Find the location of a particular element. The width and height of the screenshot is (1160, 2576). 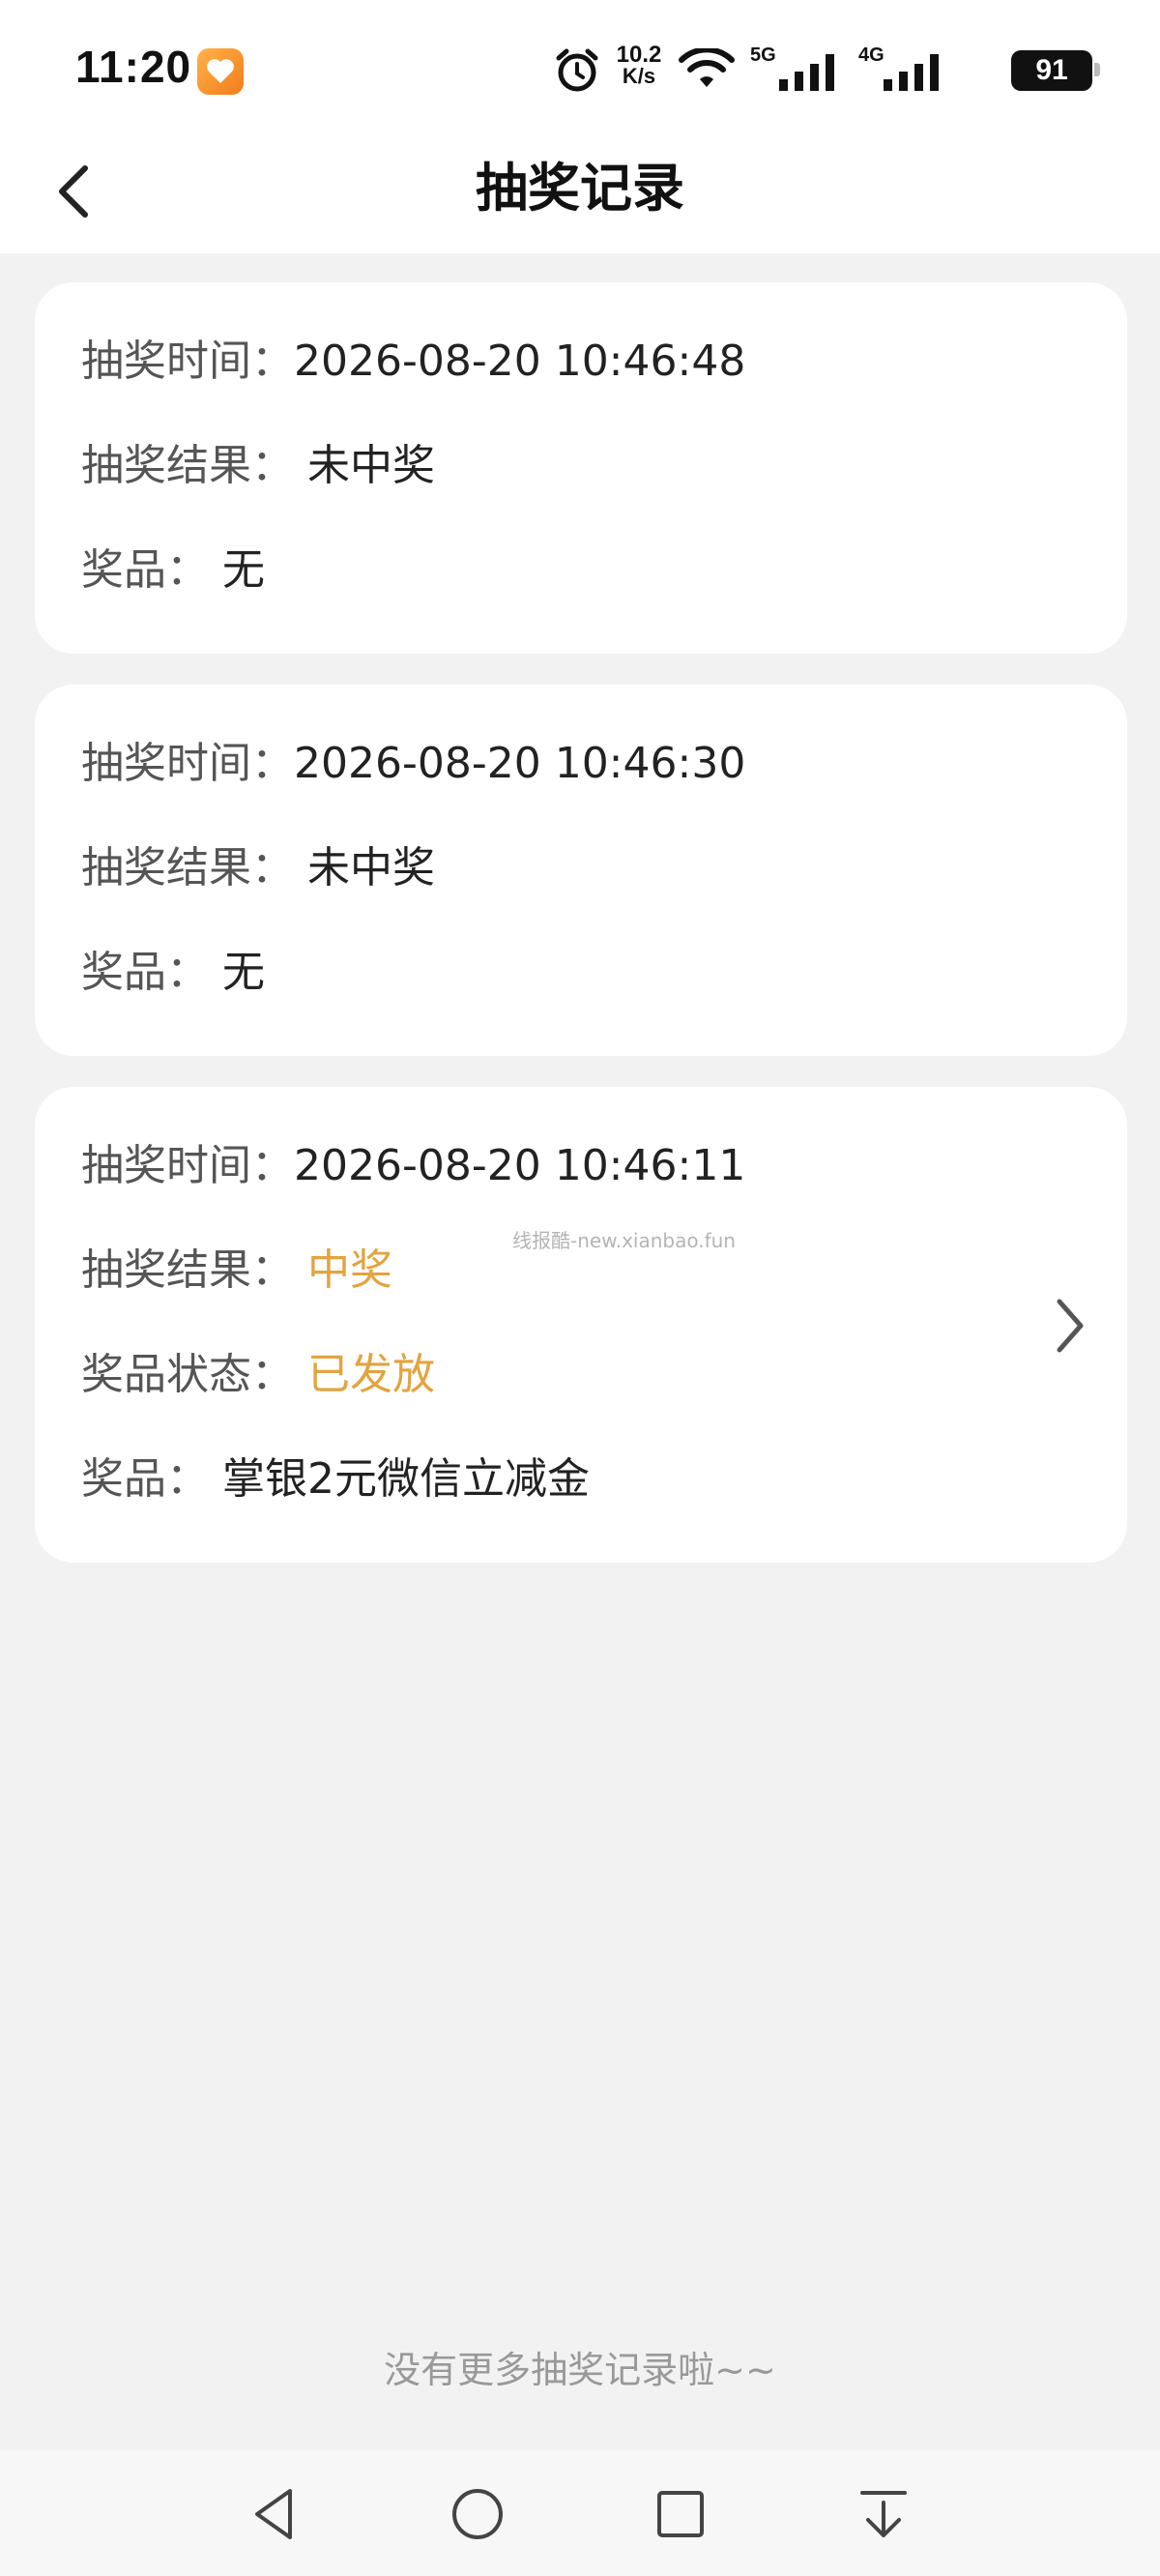

record-status-row: 奖品状态： 已发放 is located at coordinates (258, 1375).